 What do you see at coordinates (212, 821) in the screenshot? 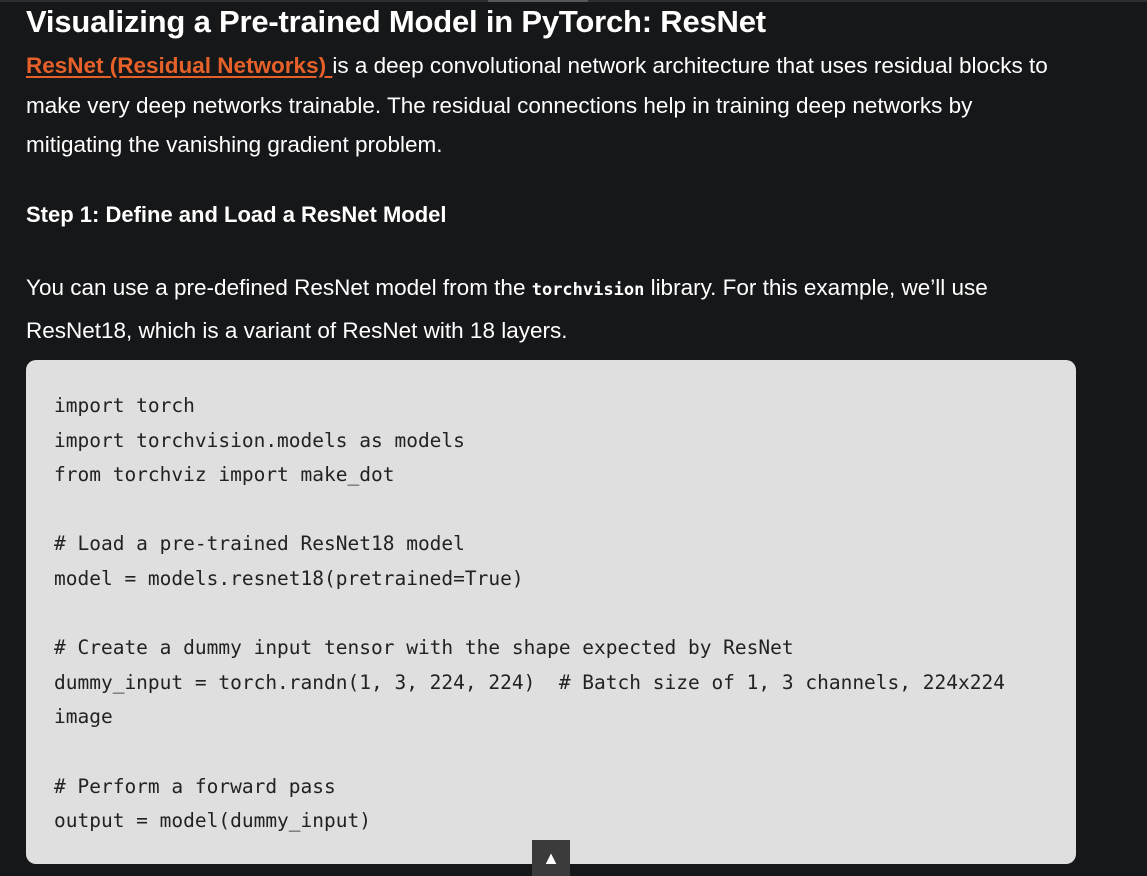
I see `code-line: output = model(dummy_input)` at bounding box center [212, 821].